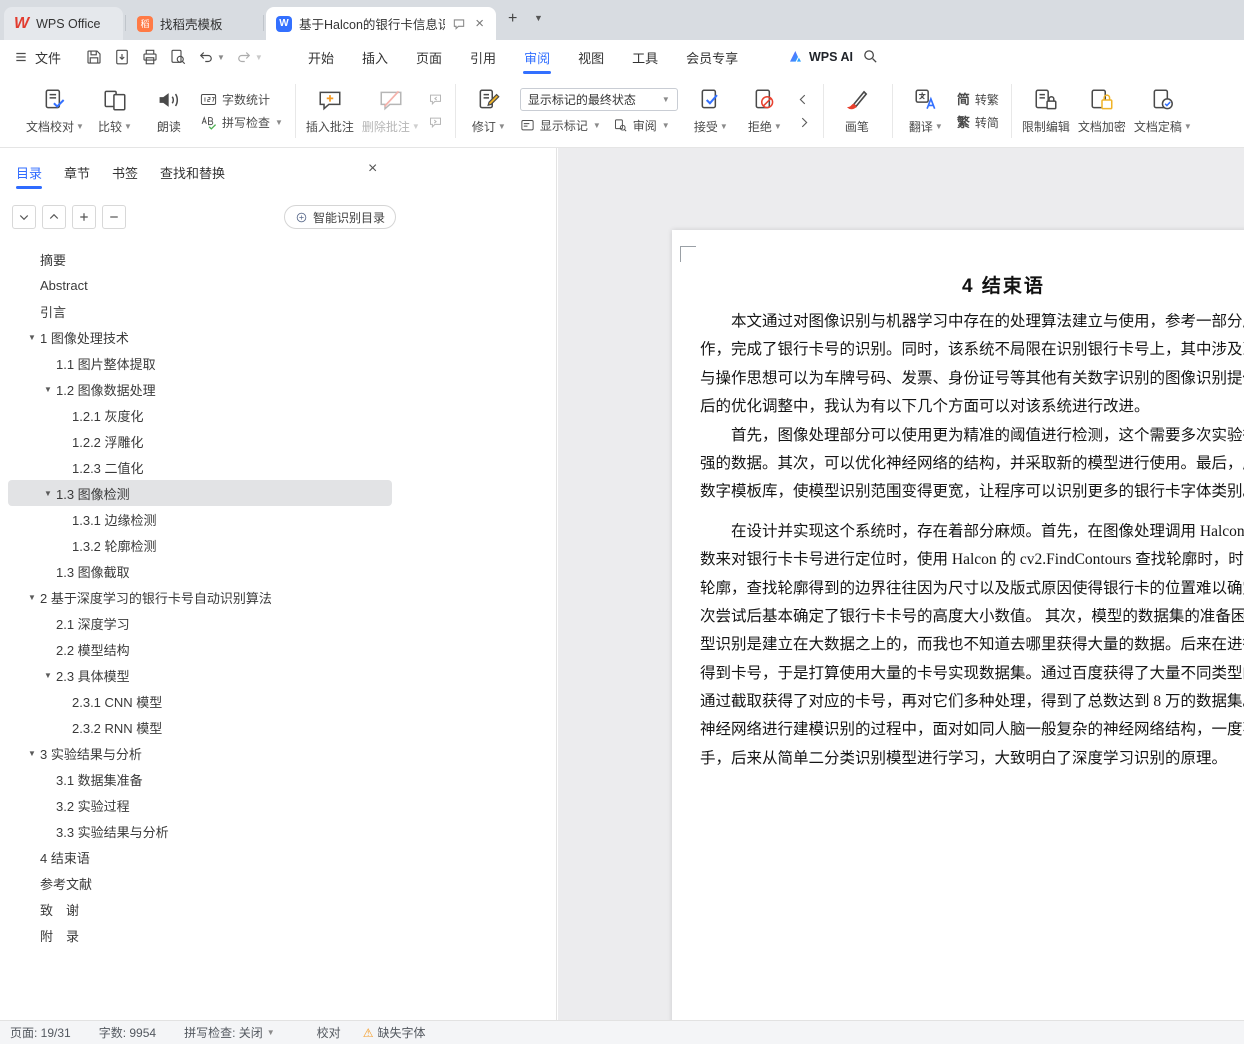 This screenshot has height=1044, width=1244. What do you see at coordinates (211, 57) in the screenshot?
I see `undo-button: ▼` at bounding box center [211, 57].